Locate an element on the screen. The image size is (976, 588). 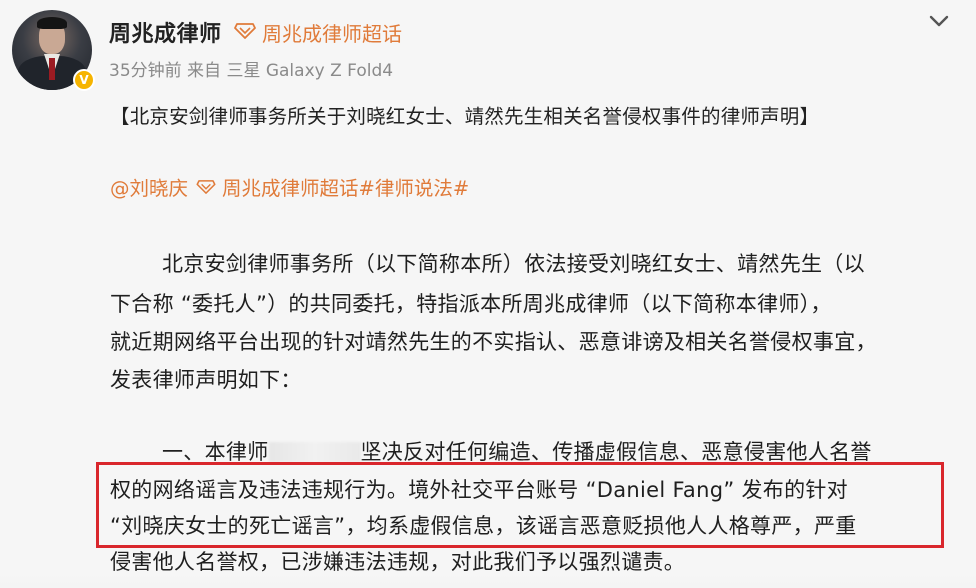
clause-start: 一、本律师 is located at coordinates (215, 452).